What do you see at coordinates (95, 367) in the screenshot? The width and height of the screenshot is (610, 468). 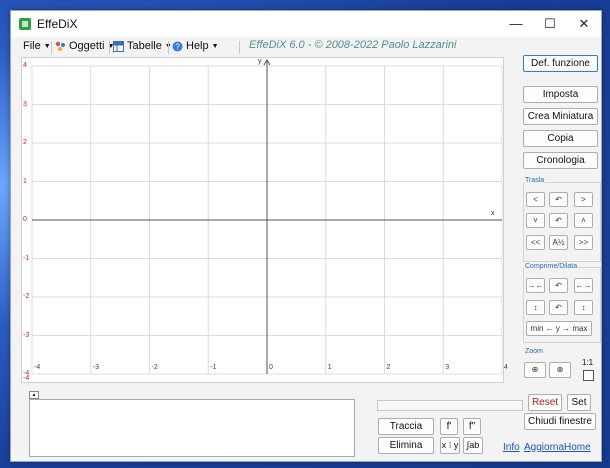 I see `x-tick-label: -3` at bounding box center [95, 367].